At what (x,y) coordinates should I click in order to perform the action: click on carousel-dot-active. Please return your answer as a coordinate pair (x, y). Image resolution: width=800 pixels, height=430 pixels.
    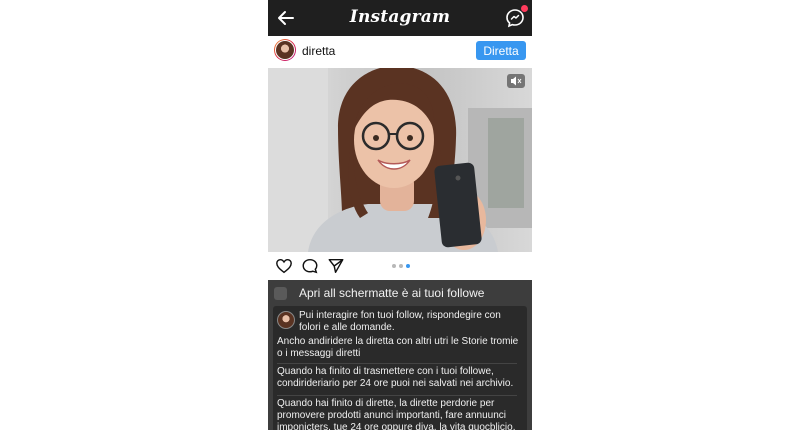
    Looking at the image, I should click on (408, 266).